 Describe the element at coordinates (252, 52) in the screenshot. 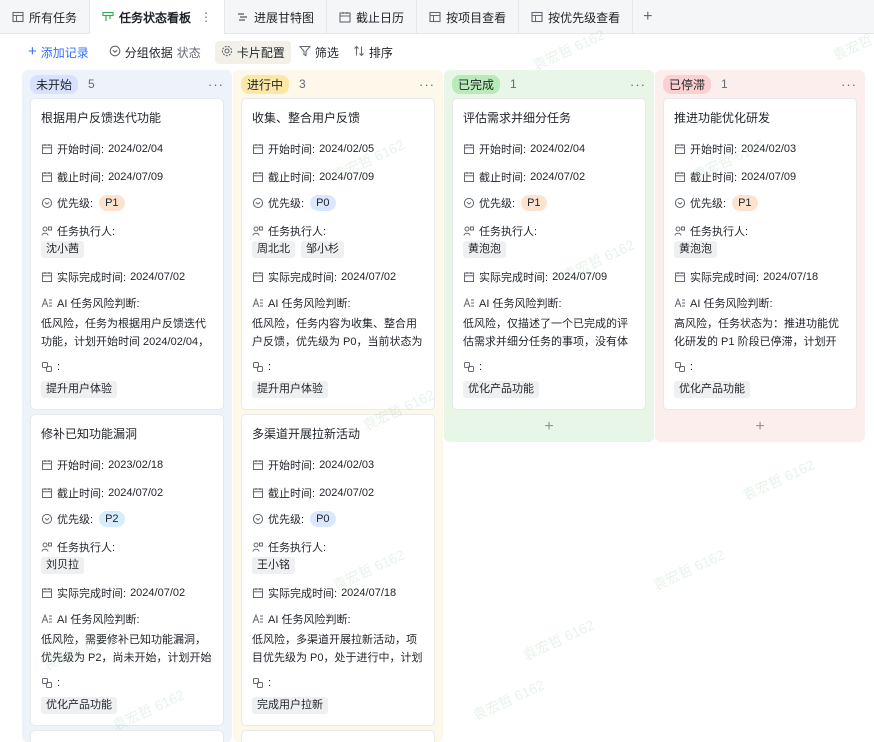

I see `card-config-button: 卡片配置` at that location.